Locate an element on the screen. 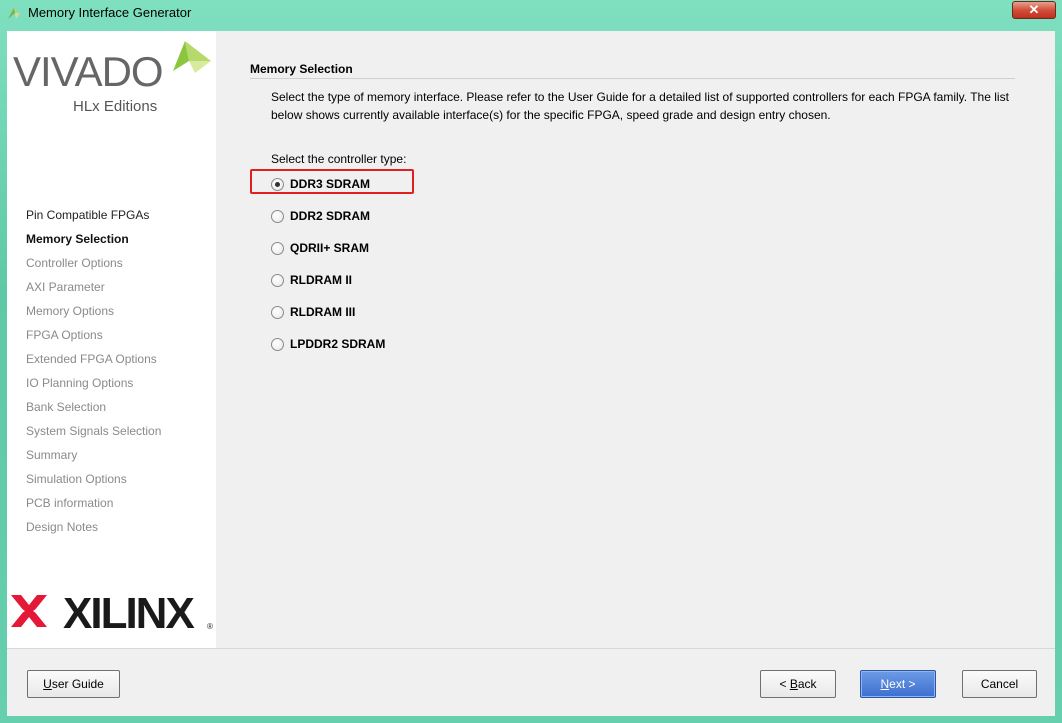 Image resolution: width=1062 pixels, height=723 pixels. option-label: RLDRAM II is located at coordinates (321, 280).